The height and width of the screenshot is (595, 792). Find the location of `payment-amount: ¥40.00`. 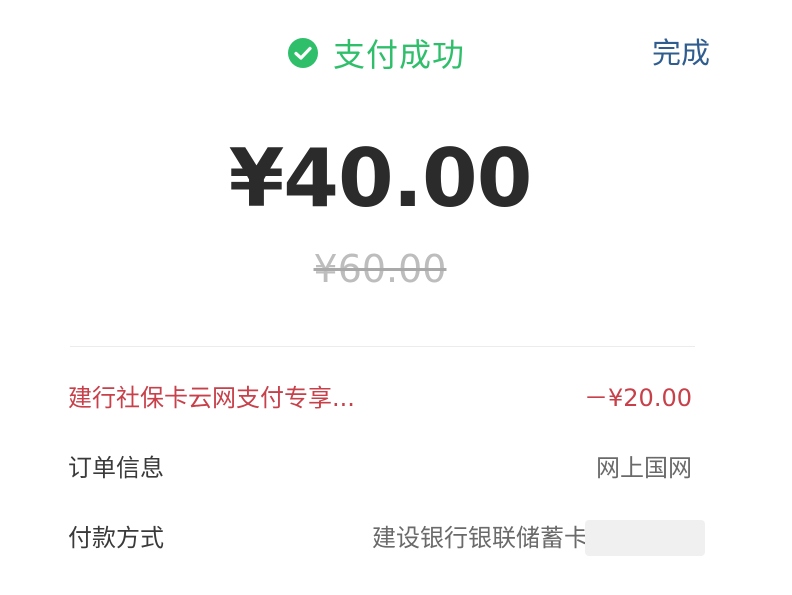

payment-amount: ¥40.00 is located at coordinates (380, 178).